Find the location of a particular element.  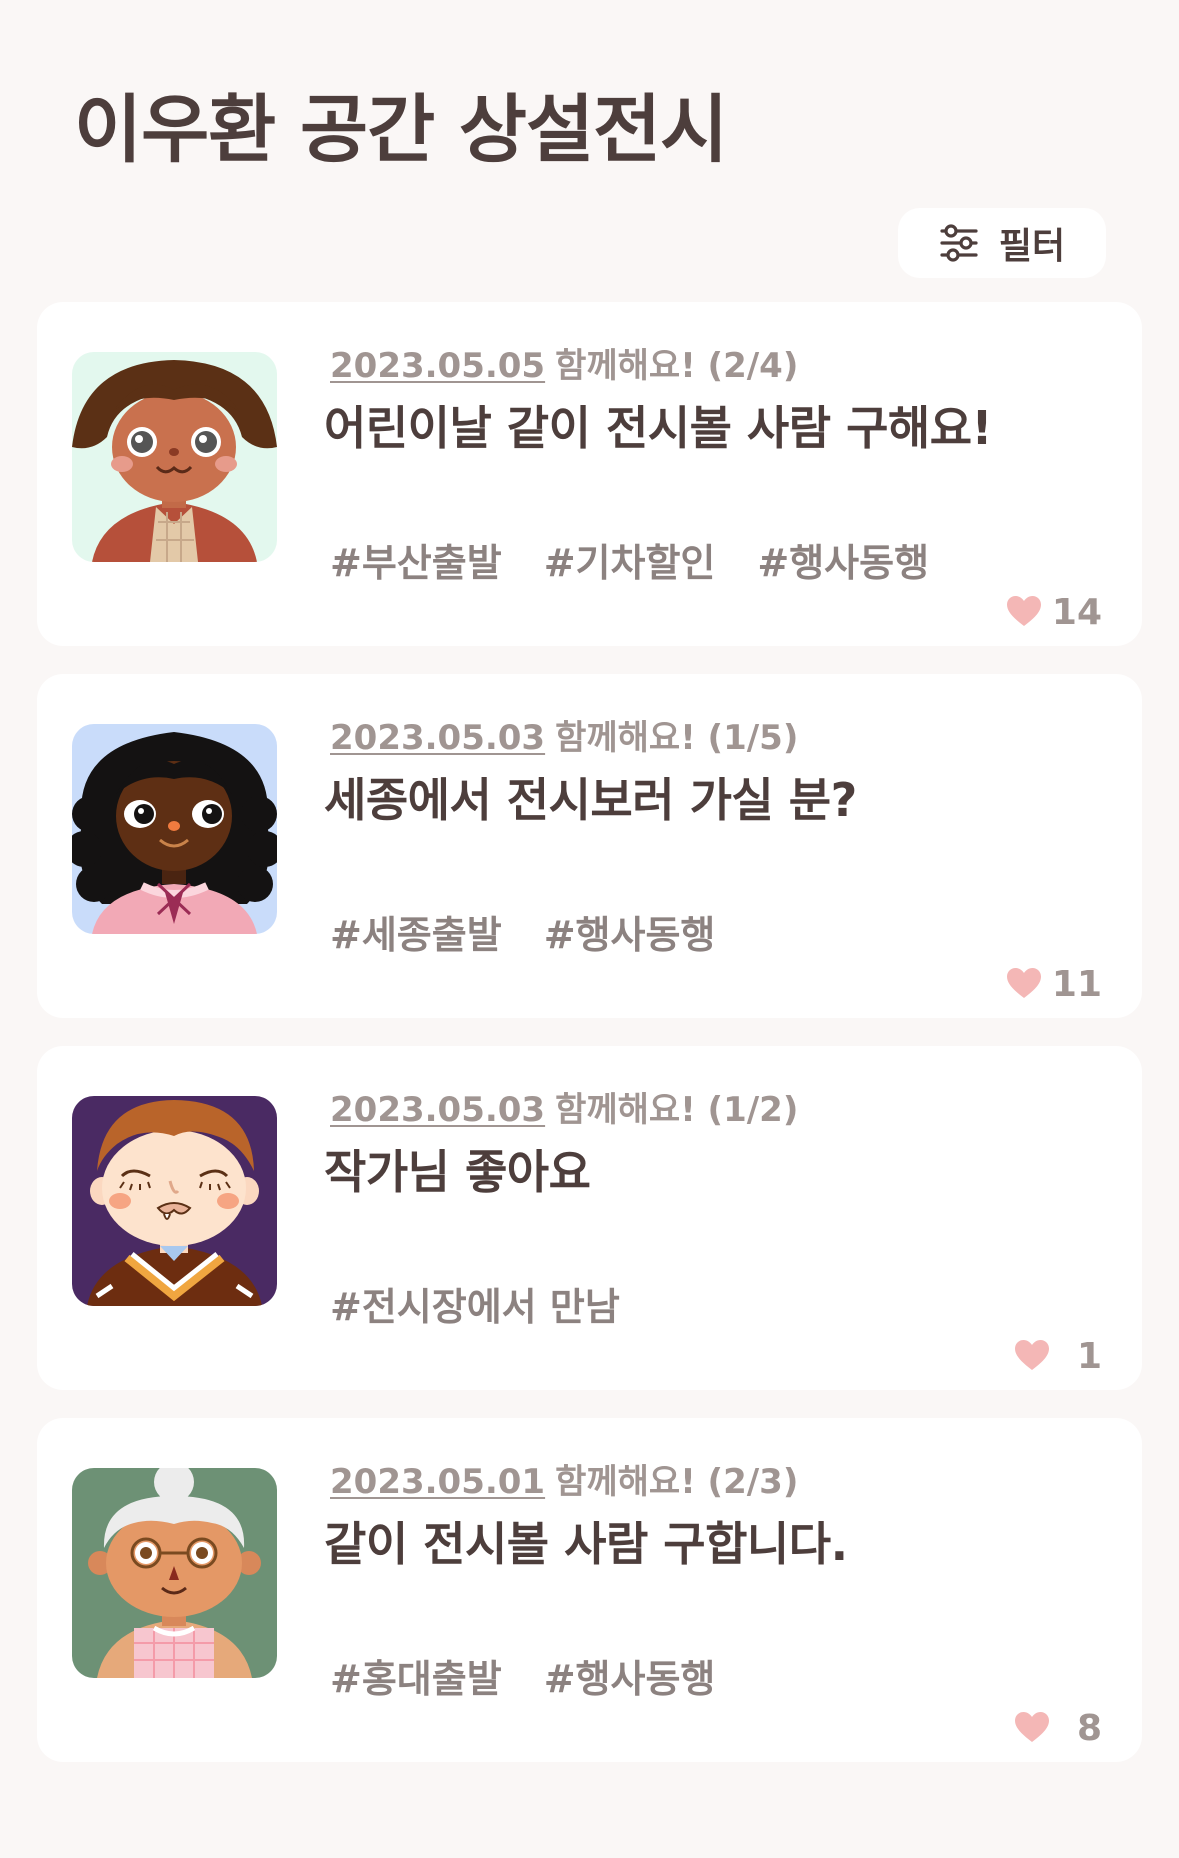

avatar-boy-orange-hair is located at coordinates (174, 1201).